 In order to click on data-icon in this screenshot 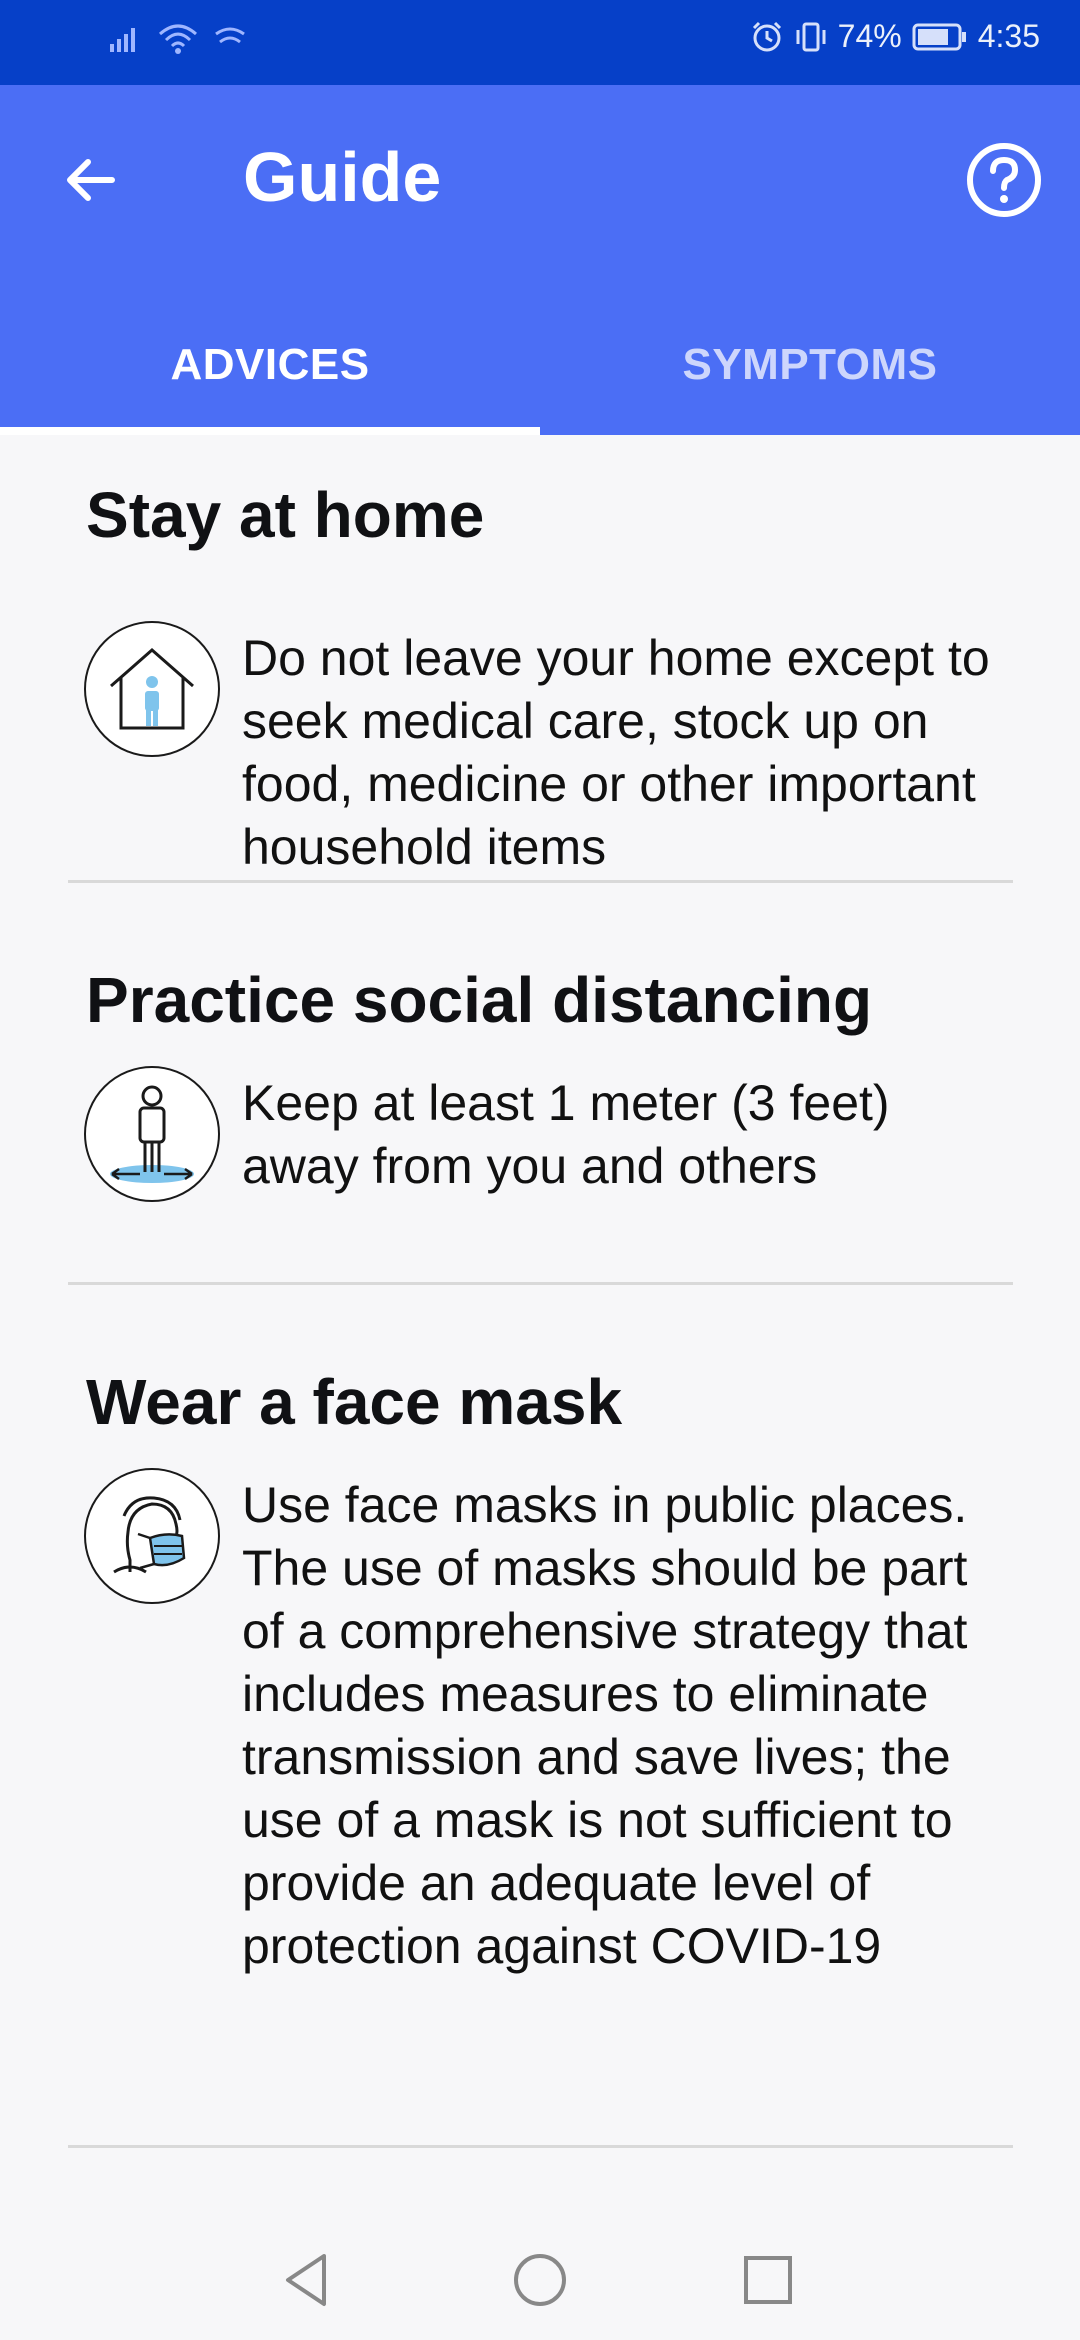, I will do `click(230, 35)`.